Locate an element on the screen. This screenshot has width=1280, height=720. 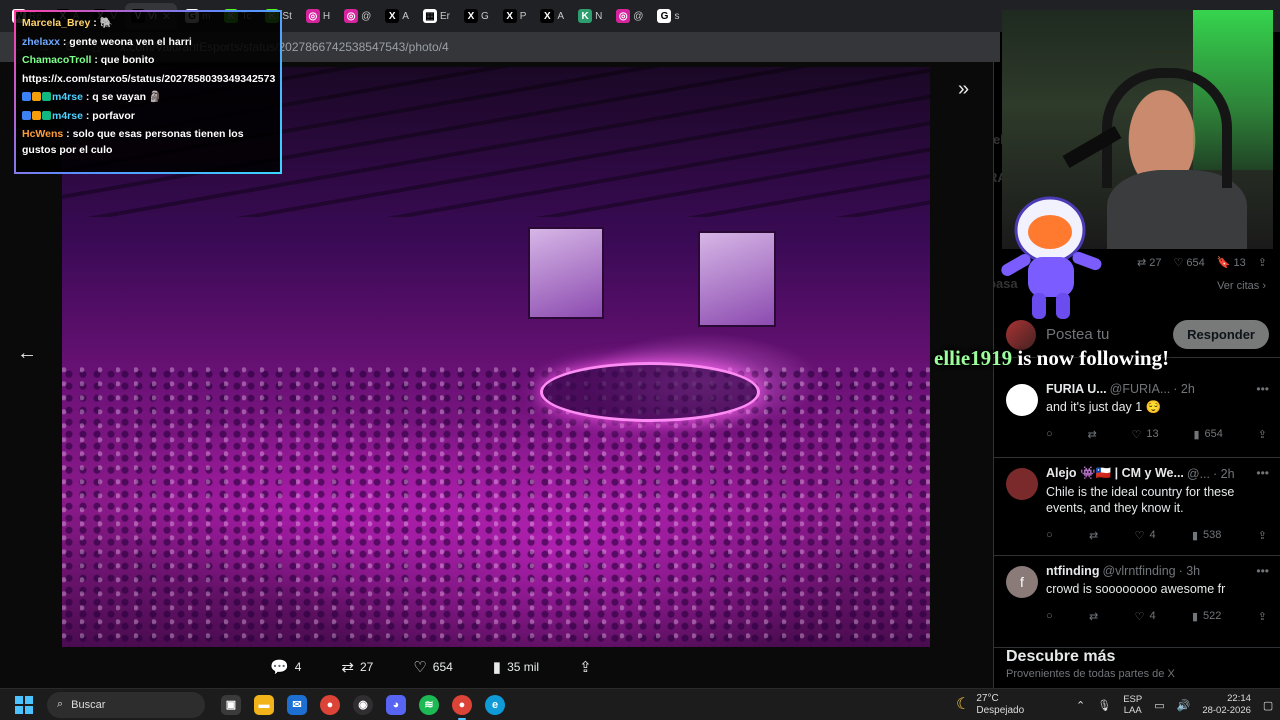
spotify-icon: ≋ is located at coordinates (429, 704).